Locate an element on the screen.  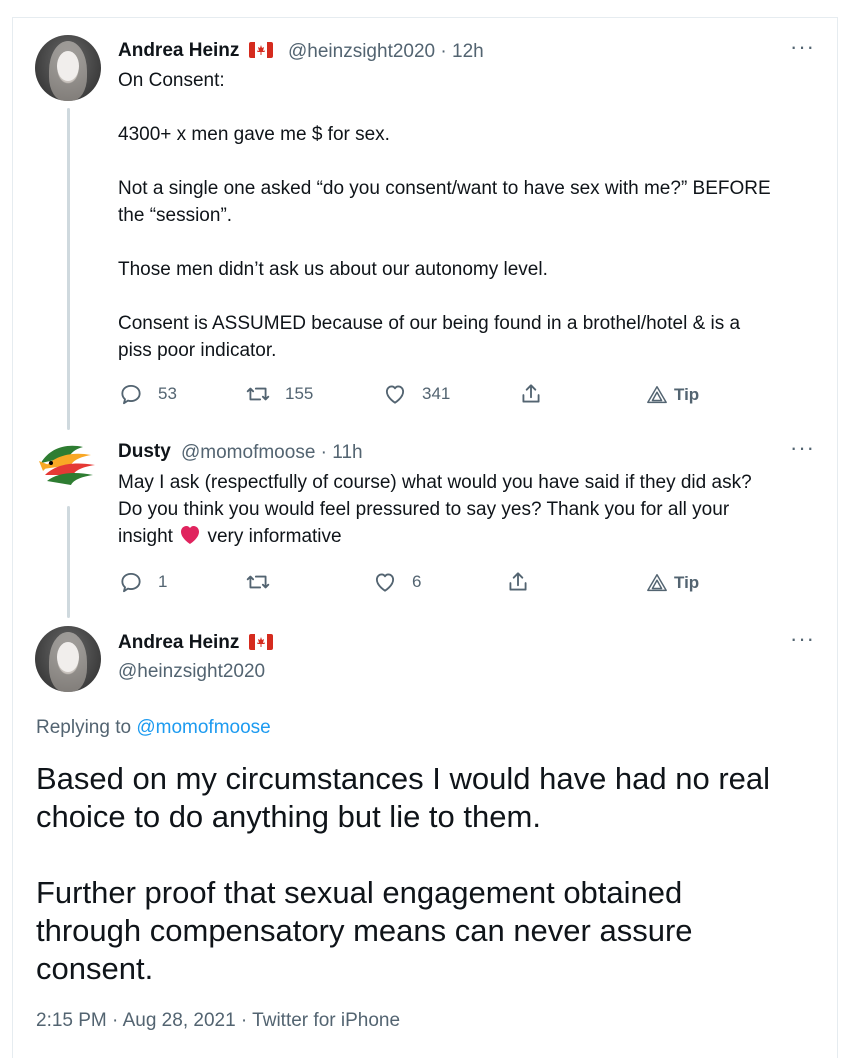
author-name-text: Dusty is located at coordinates (144, 451).